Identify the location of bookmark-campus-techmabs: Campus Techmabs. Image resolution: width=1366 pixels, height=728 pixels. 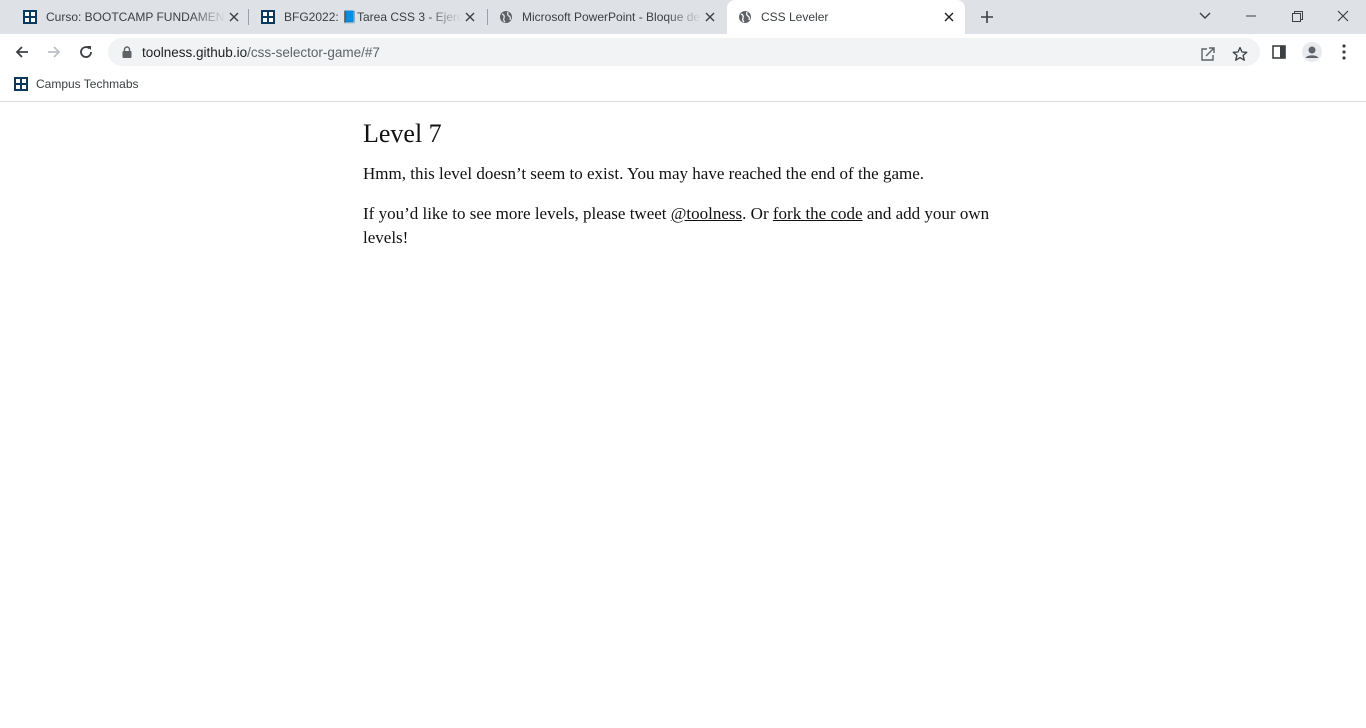
(76, 84).